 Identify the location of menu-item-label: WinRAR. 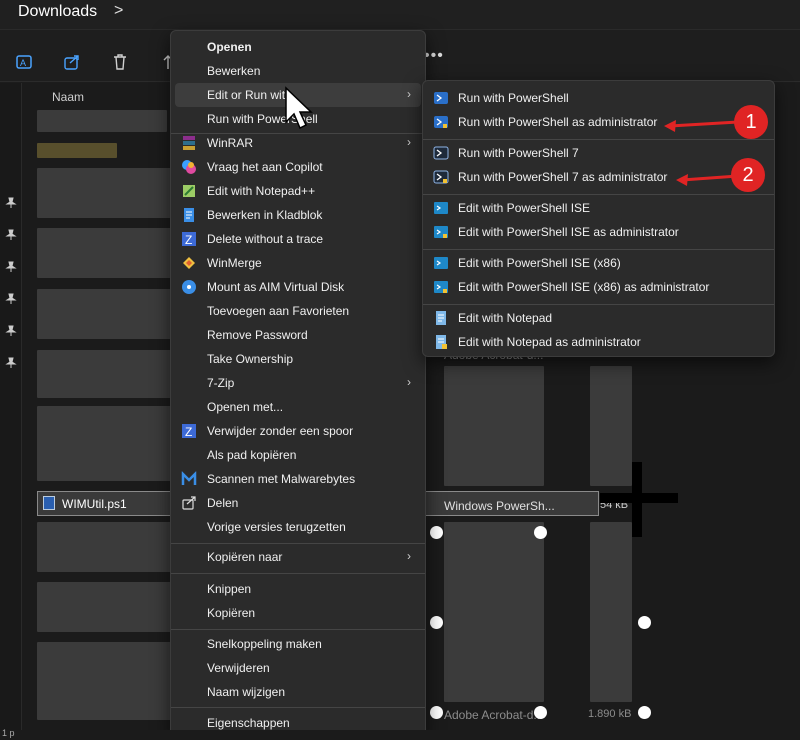
(230, 143).